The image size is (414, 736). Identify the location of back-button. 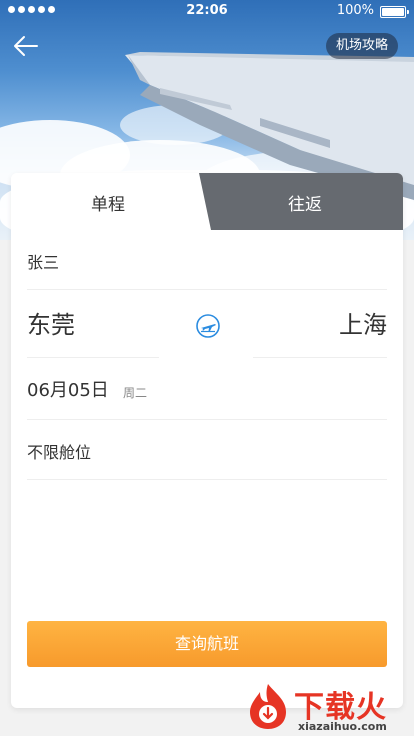
(26, 46).